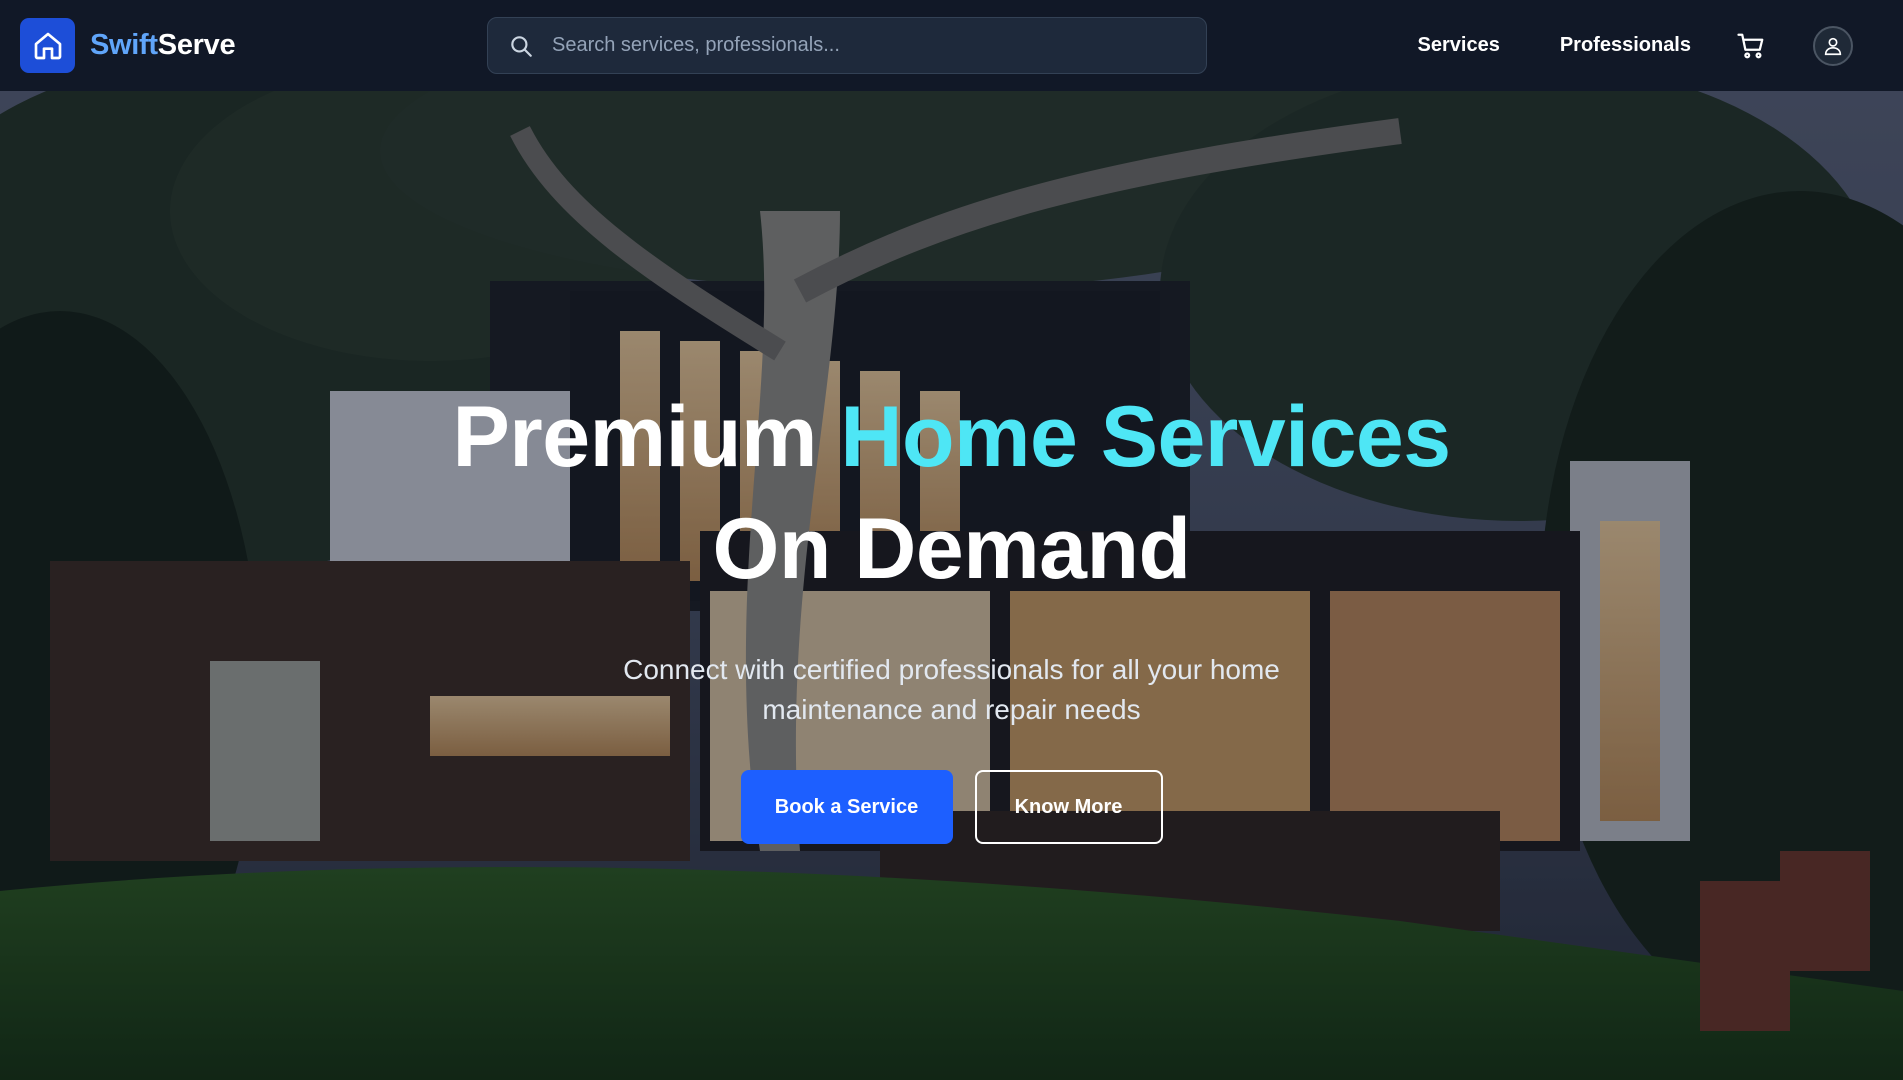  I want to click on search-bar, so click(847, 45).